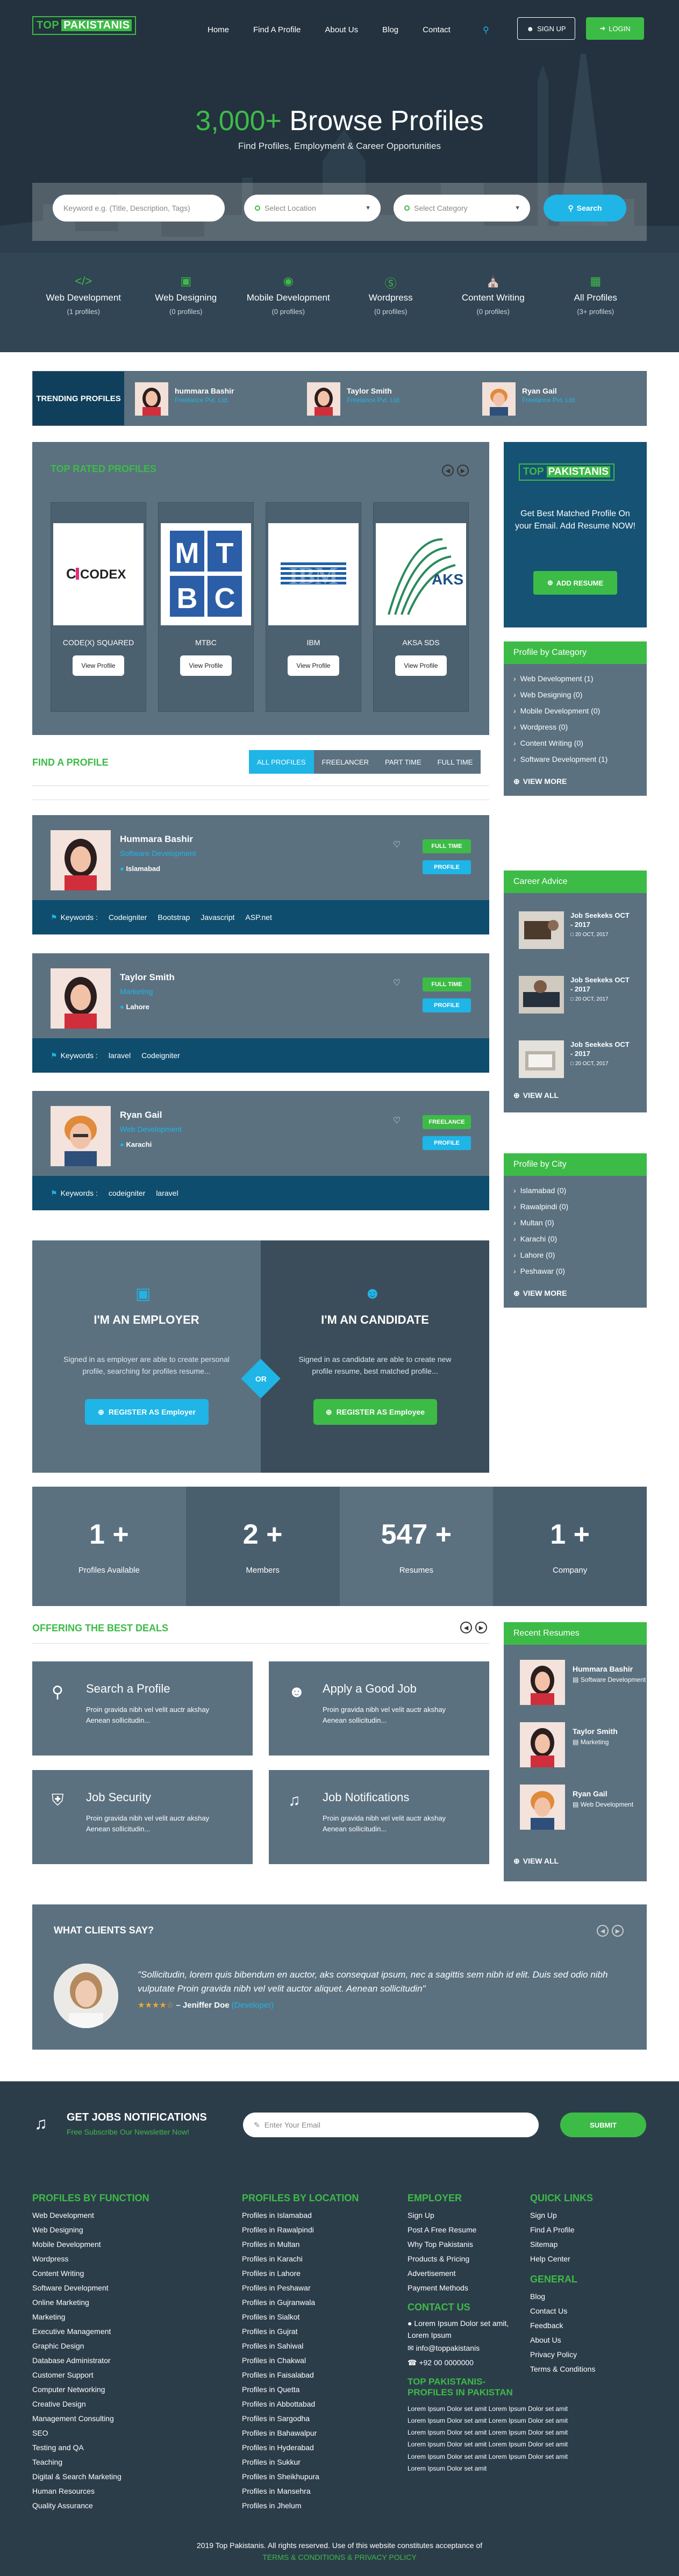 This screenshot has width=679, height=2576. What do you see at coordinates (575, 695) in the screenshot?
I see `sidebar-item-category: › Web Designing (0)` at bounding box center [575, 695].